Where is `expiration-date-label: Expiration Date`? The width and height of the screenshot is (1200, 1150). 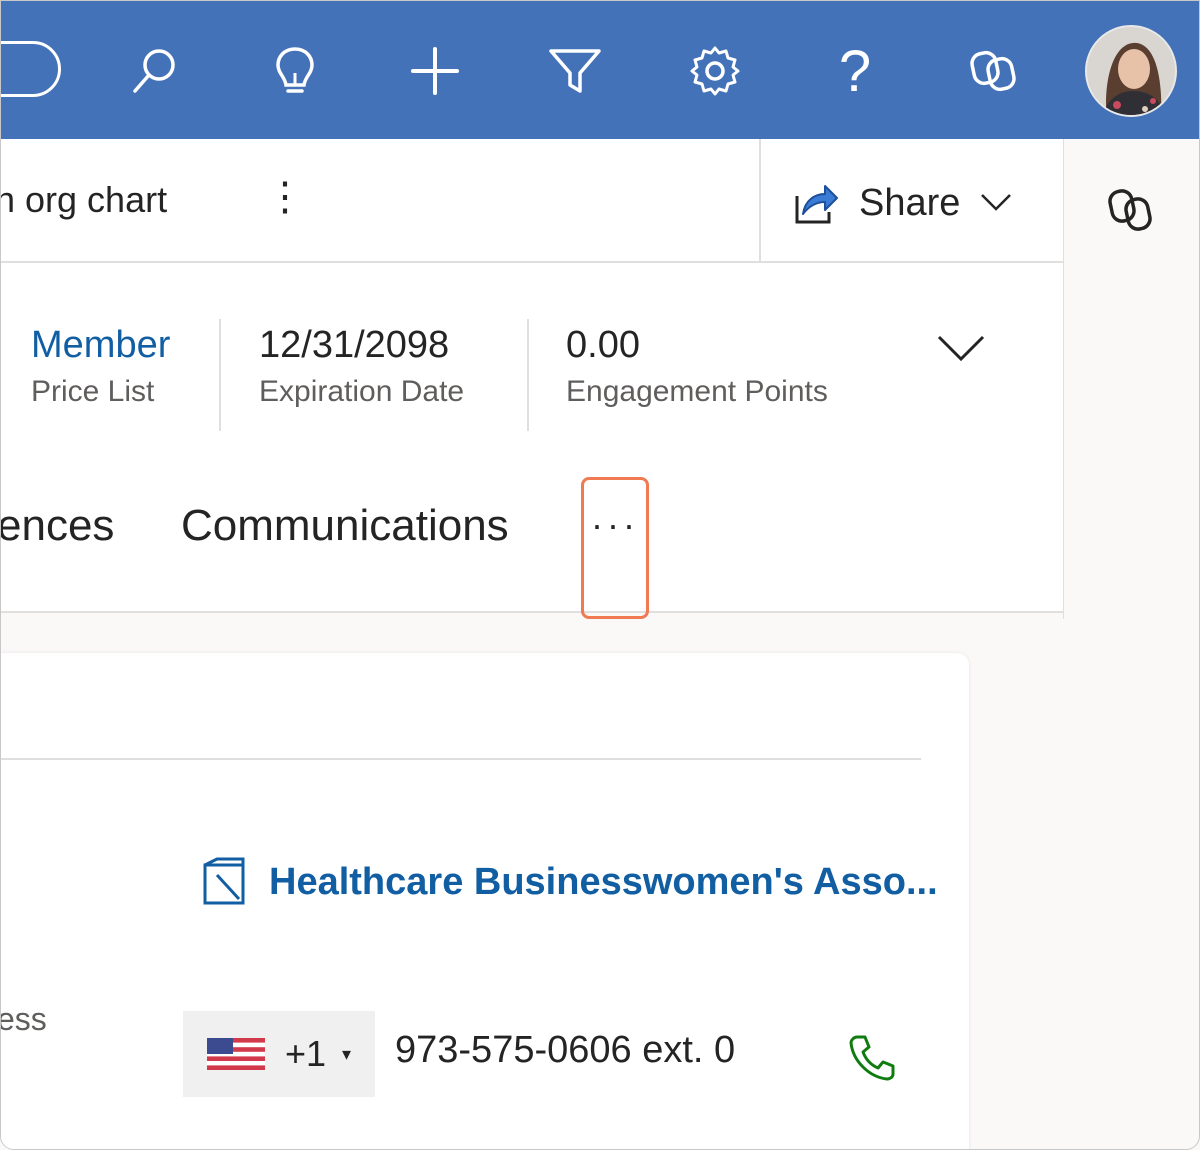 expiration-date-label: Expiration Date is located at coordinates (362, 391).